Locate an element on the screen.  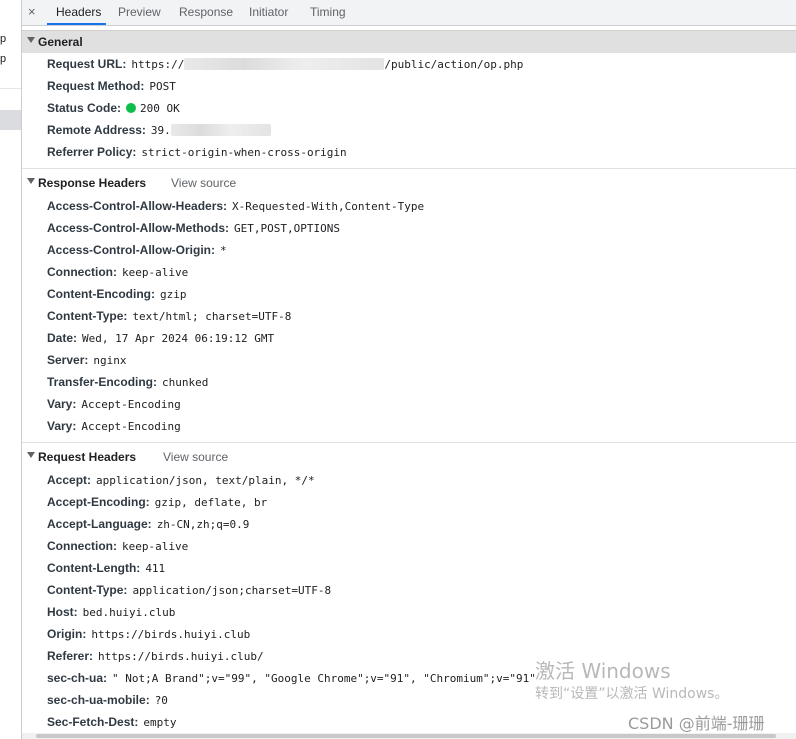
tab-preview: Preview is located at coordinates (139, 12).